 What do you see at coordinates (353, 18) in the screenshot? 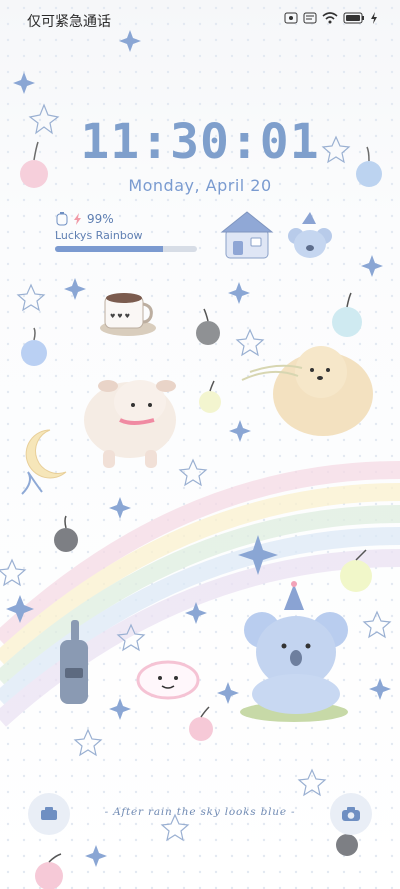
I see `battery-icon` at bounding box center [353, 18].